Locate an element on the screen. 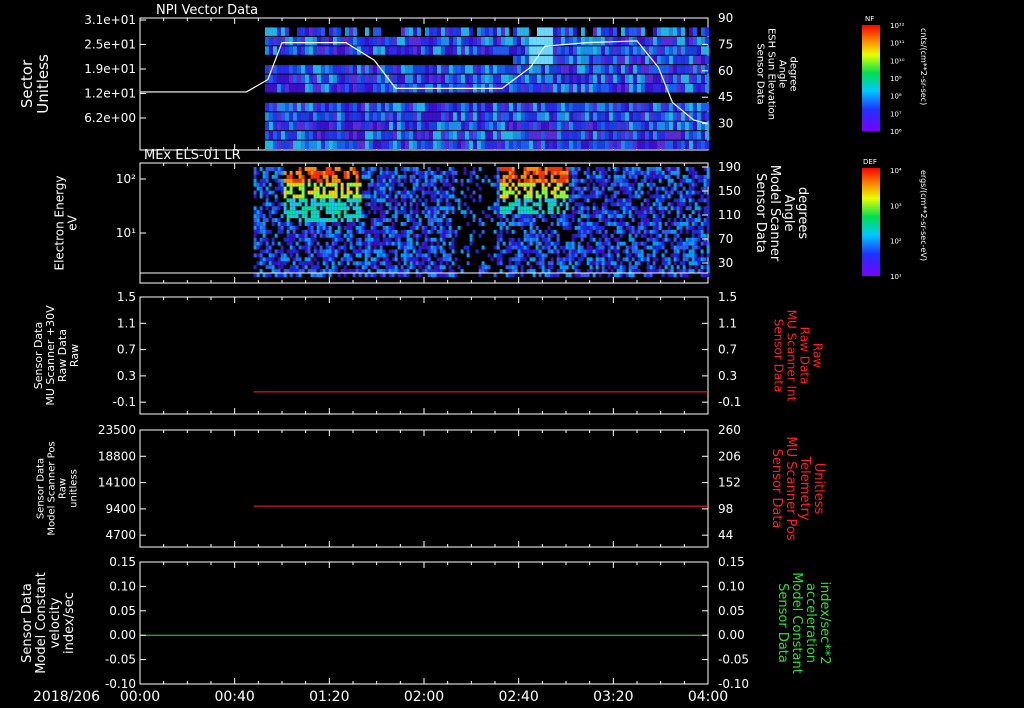 The image size is (1024, 708). right-y-tick-label: 1.5 is located at coordinates (727, 297).